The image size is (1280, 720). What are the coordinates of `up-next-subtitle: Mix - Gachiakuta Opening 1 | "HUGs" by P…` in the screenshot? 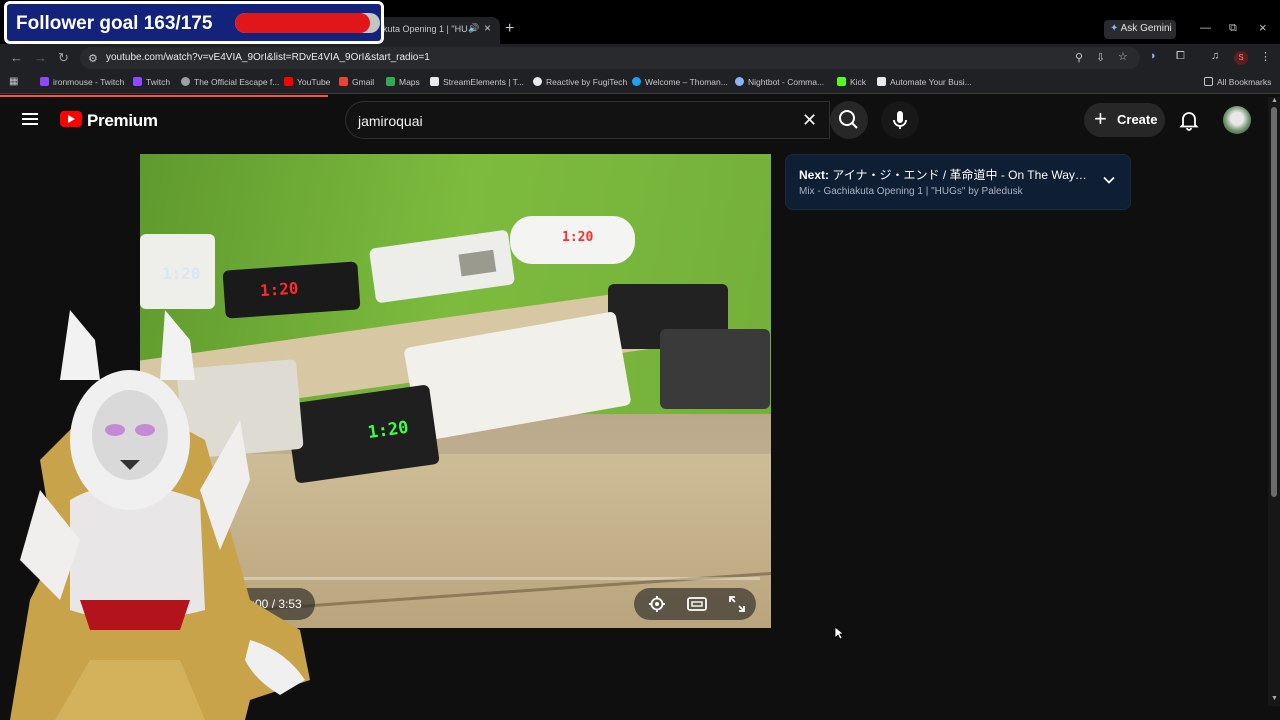 It's located at (911, 191).